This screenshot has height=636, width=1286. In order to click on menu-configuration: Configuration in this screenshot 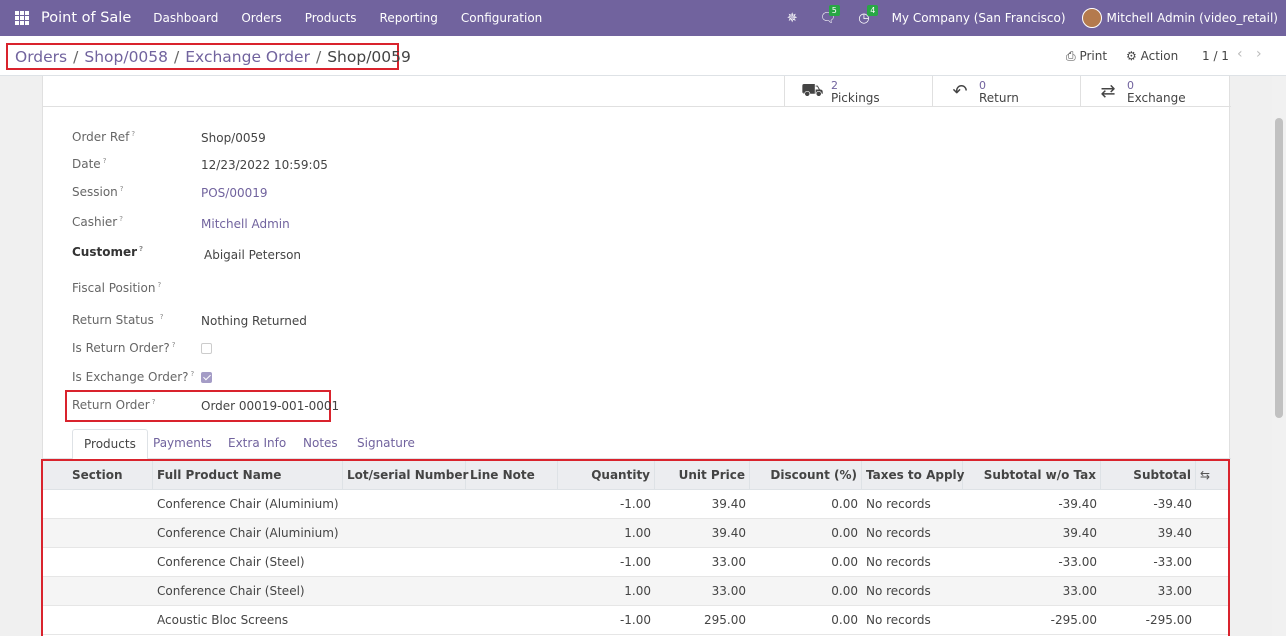, I will do `click(501, 18)`.